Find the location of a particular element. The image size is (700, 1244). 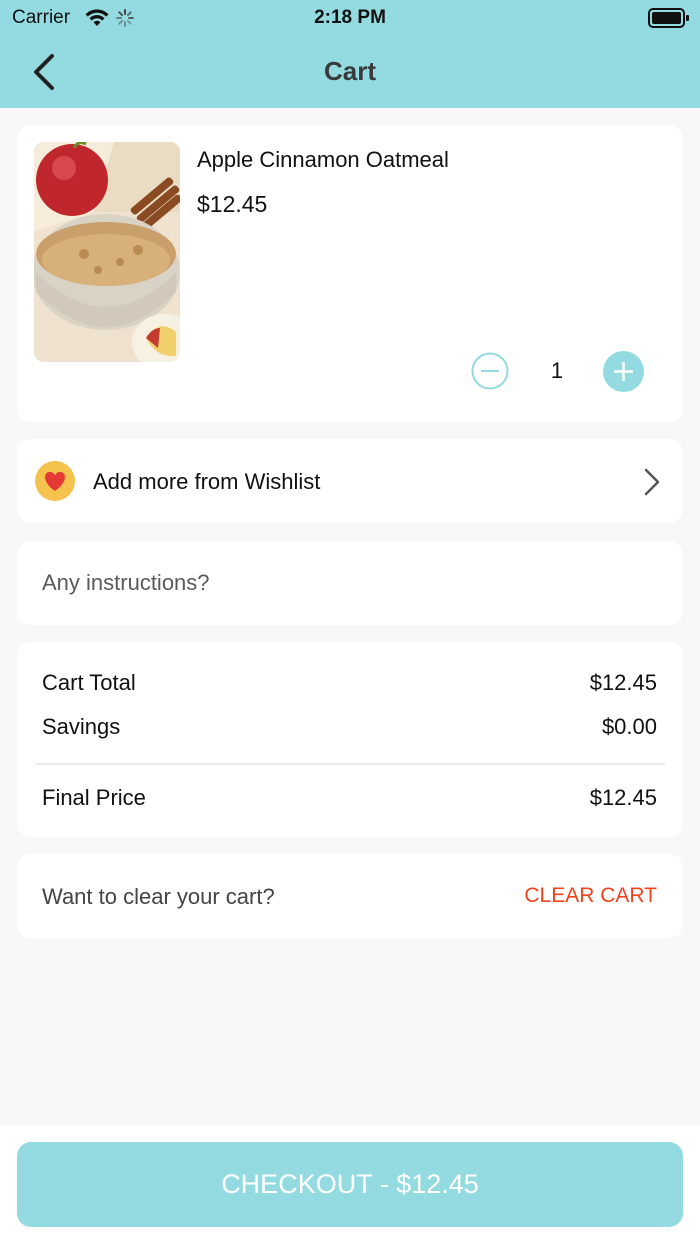

cart-total-value: $12.45 is located at coordinates (623, 682).